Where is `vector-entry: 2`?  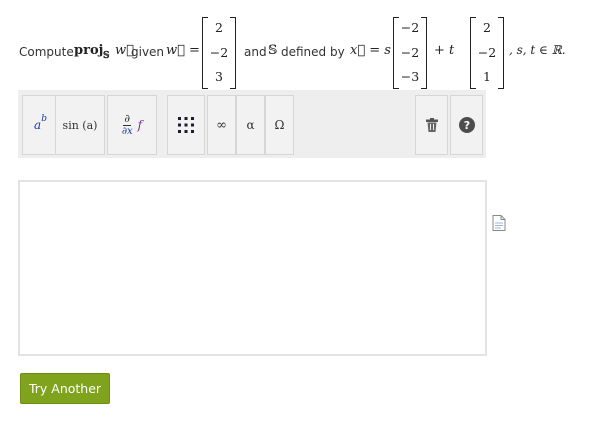 vector-entry: 2 is located at coordinates (487, 27).